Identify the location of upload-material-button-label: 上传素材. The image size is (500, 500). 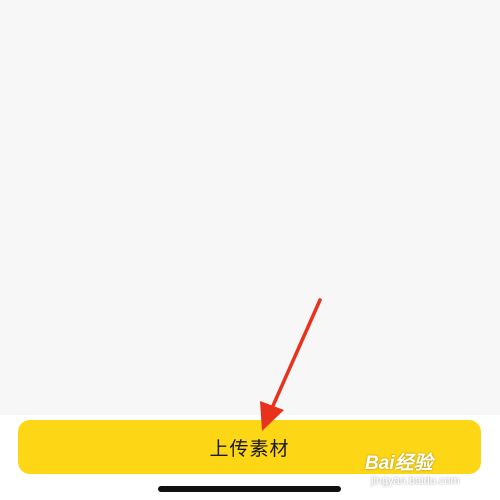
(249, 448).